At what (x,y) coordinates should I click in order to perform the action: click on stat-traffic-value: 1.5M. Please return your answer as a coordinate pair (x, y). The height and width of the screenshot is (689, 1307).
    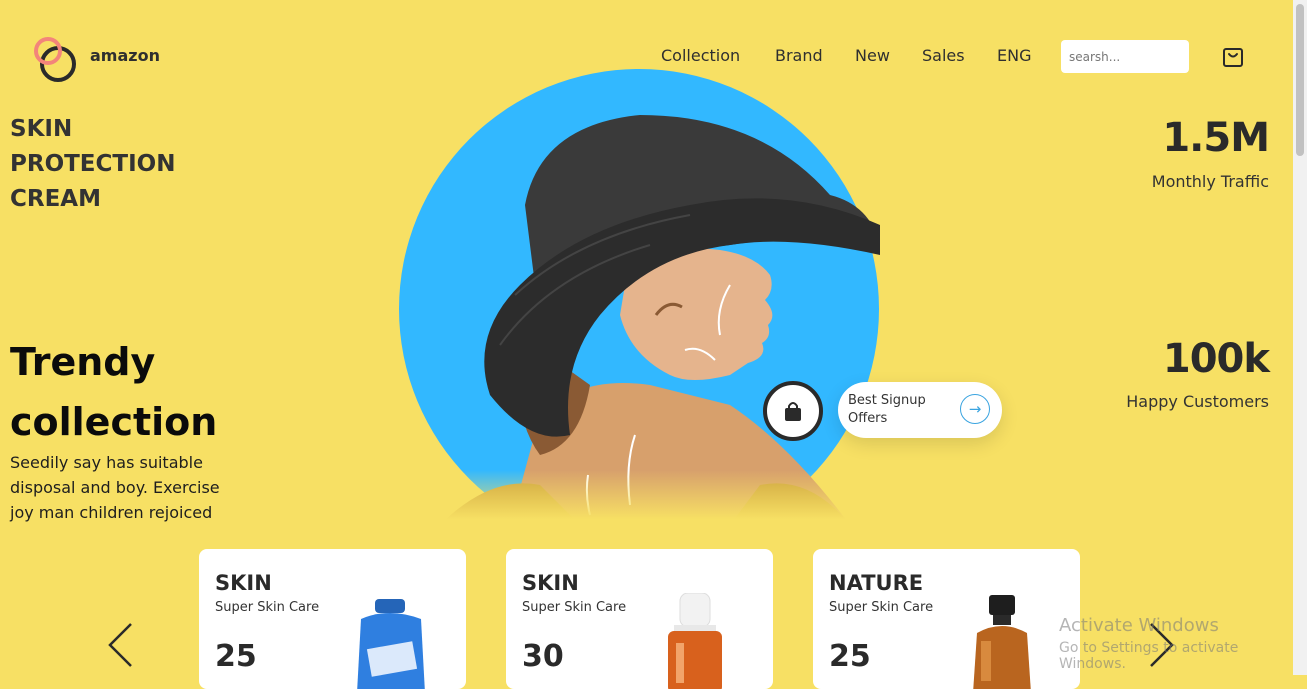
    Looking at the image, I should click on (1216, 138).